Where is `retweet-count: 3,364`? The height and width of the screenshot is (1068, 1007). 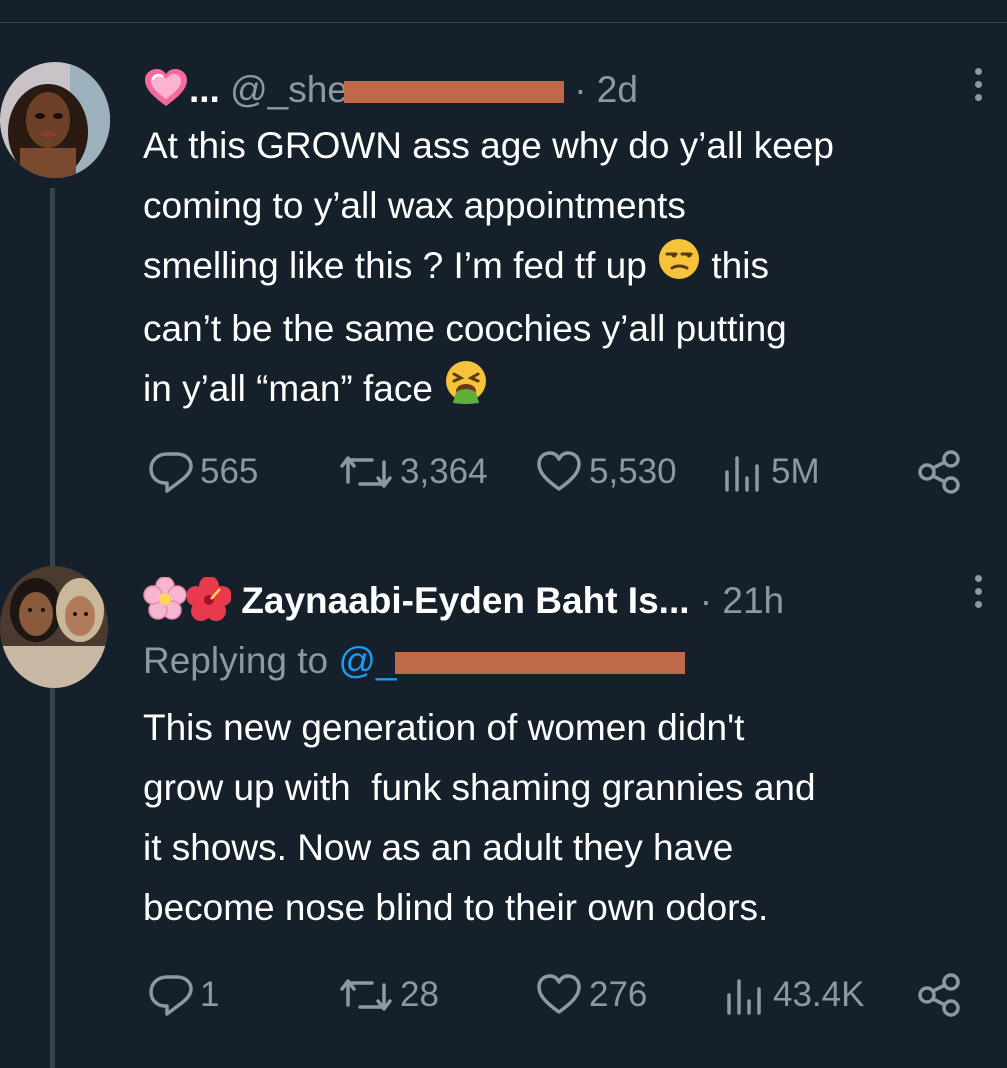 retweet-count: 3,364 is located at coordinates (444, 471).